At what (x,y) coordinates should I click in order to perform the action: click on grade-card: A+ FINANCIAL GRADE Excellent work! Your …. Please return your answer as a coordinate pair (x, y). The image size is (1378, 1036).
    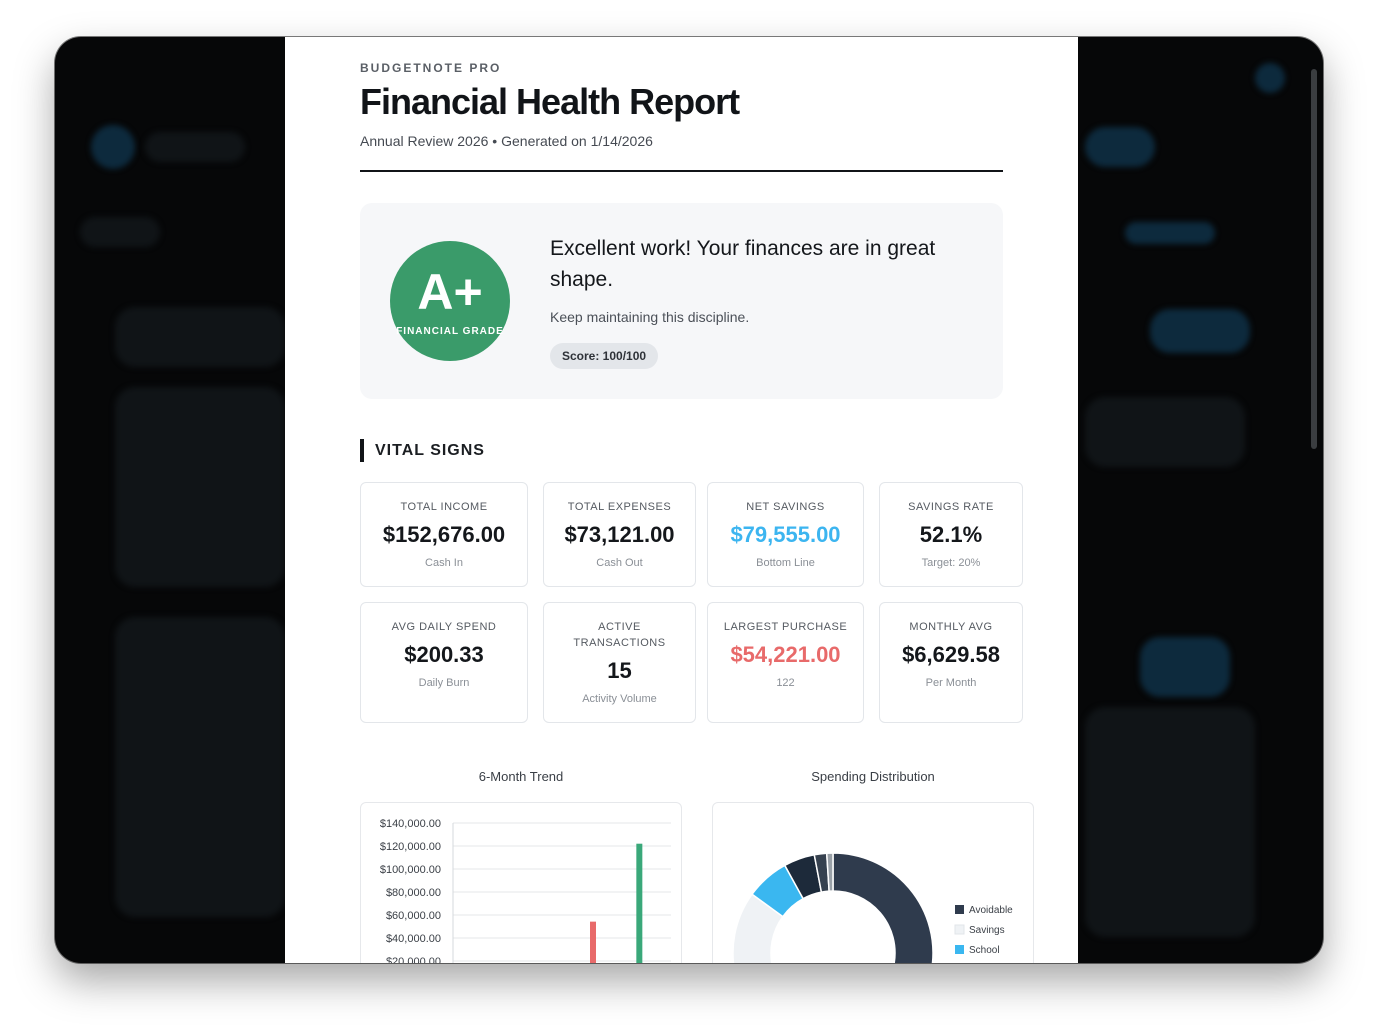
    Looking at the image, I should click on (681, 301).